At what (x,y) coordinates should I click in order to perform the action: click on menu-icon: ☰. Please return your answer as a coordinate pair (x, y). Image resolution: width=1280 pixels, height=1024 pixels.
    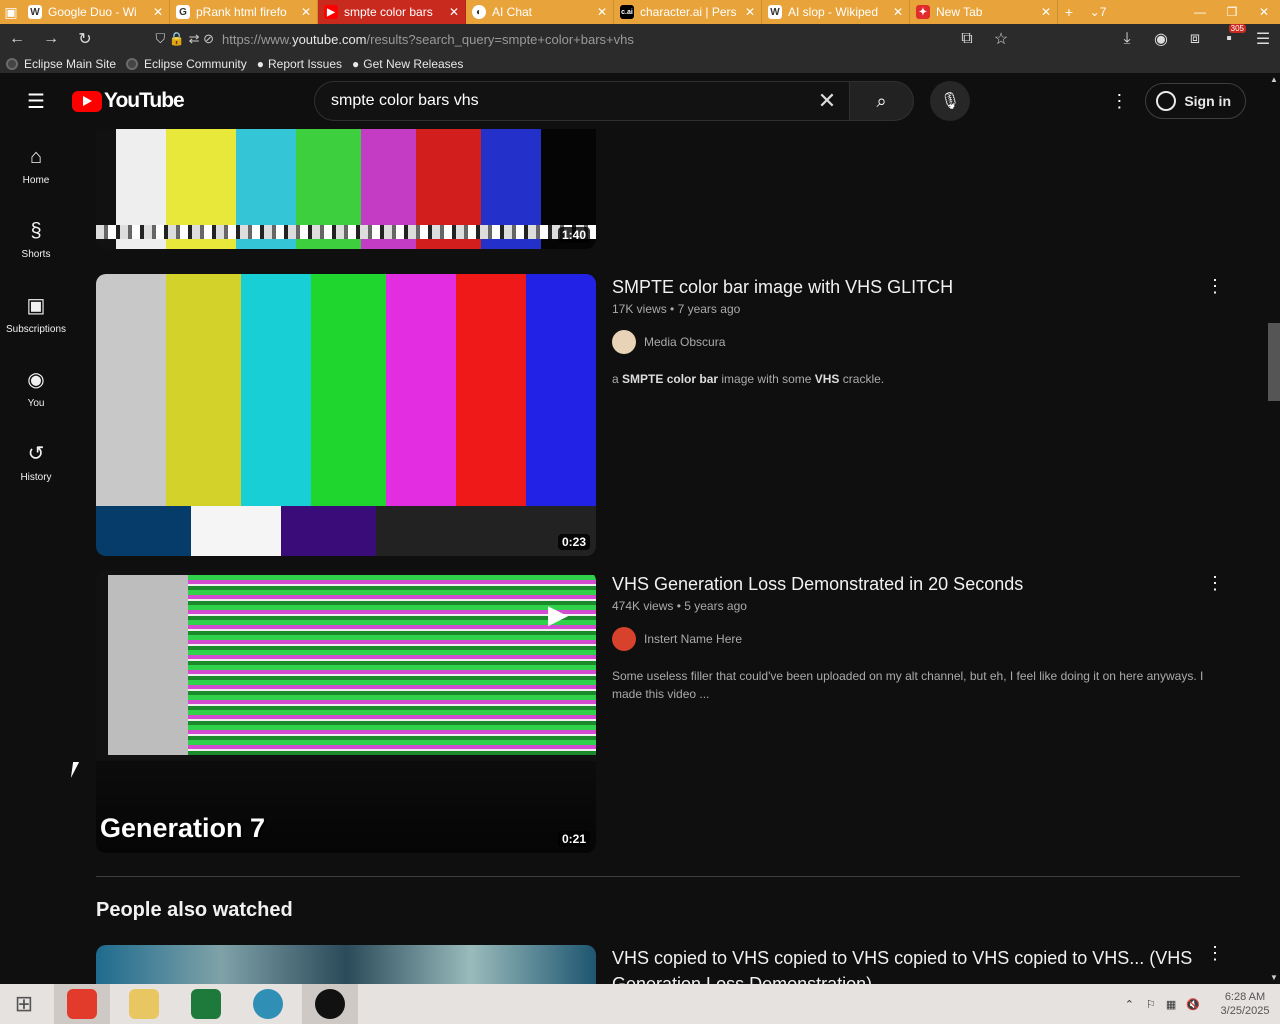
    Looking at the image, I should click on (1263, 39).